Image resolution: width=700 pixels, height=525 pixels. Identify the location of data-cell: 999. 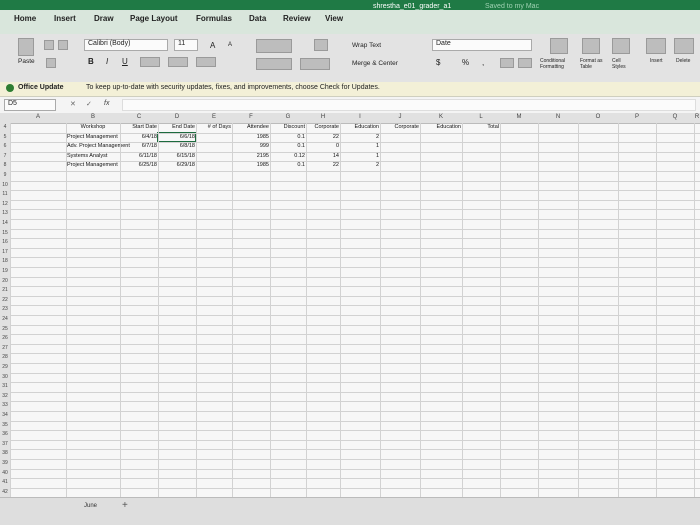
(251, 146).